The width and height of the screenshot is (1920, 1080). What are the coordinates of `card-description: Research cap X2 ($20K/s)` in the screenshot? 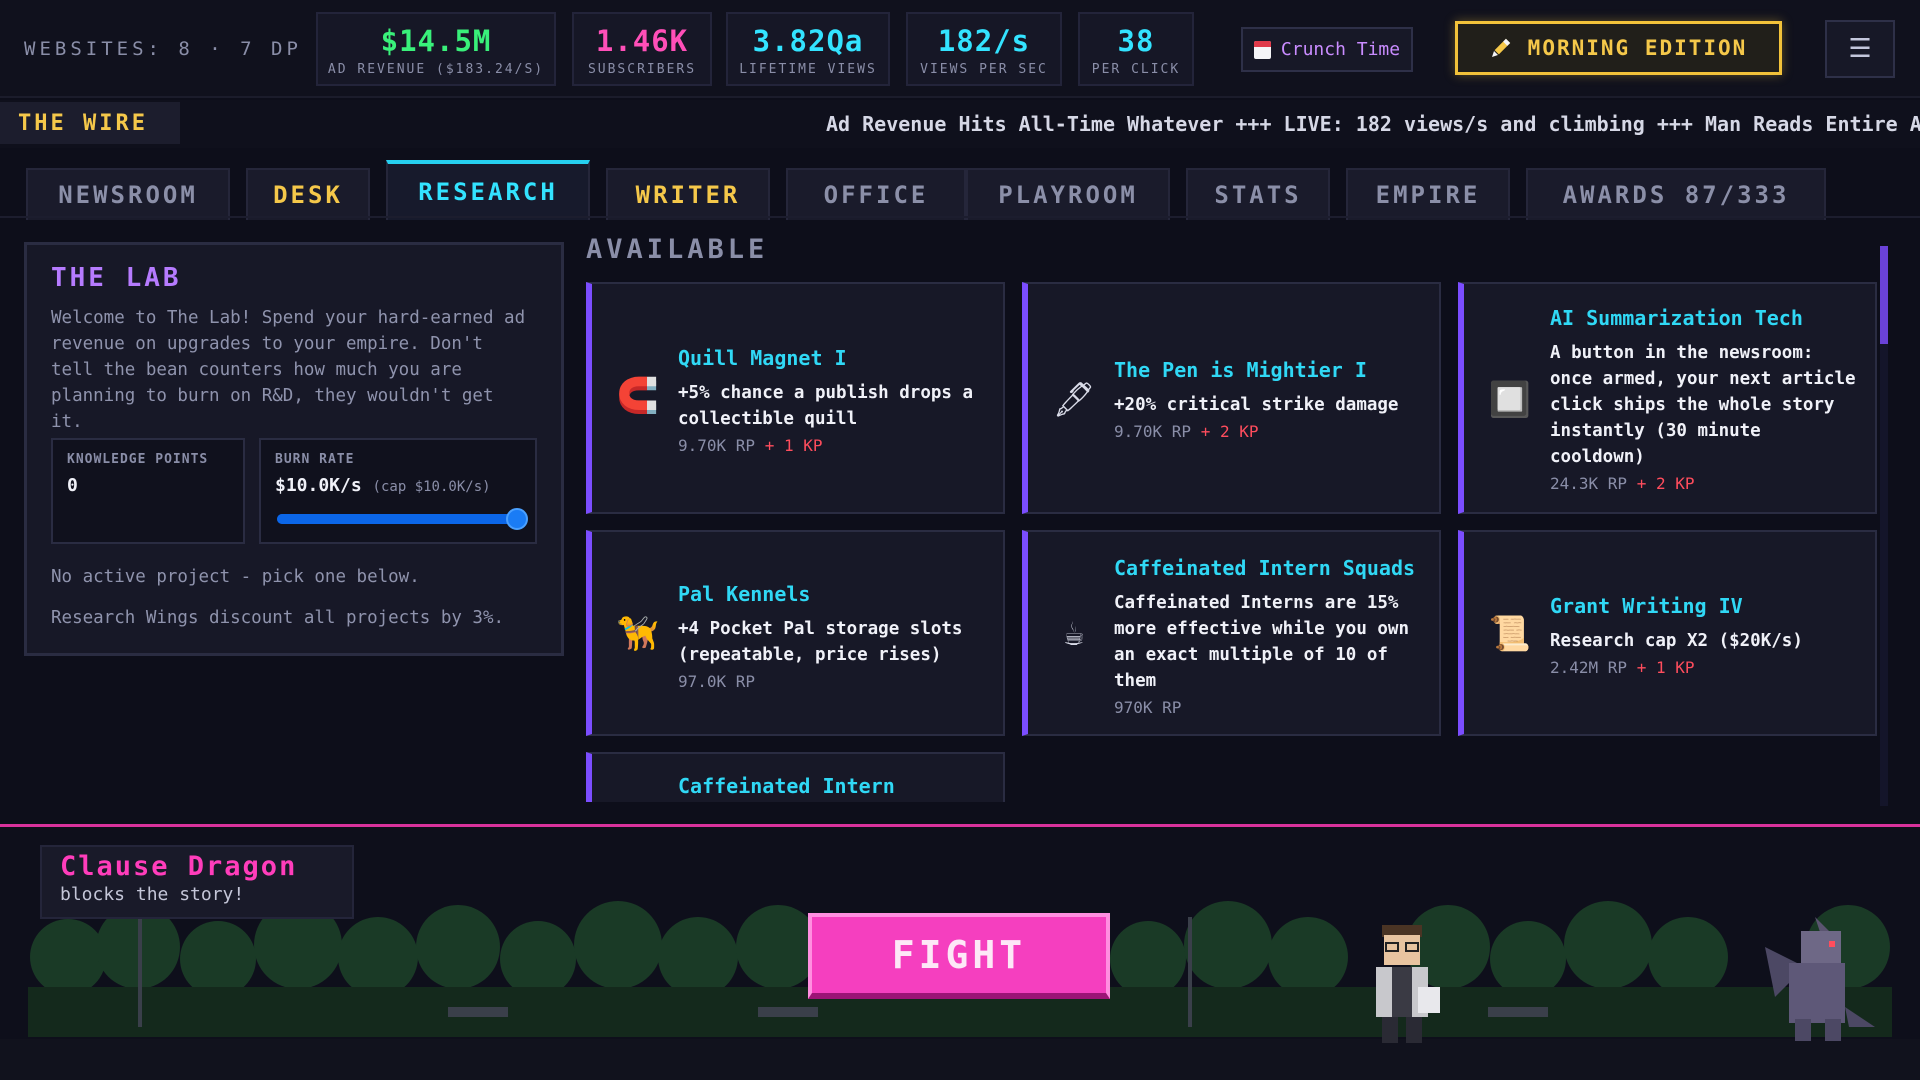 It's located at (1676, 641).